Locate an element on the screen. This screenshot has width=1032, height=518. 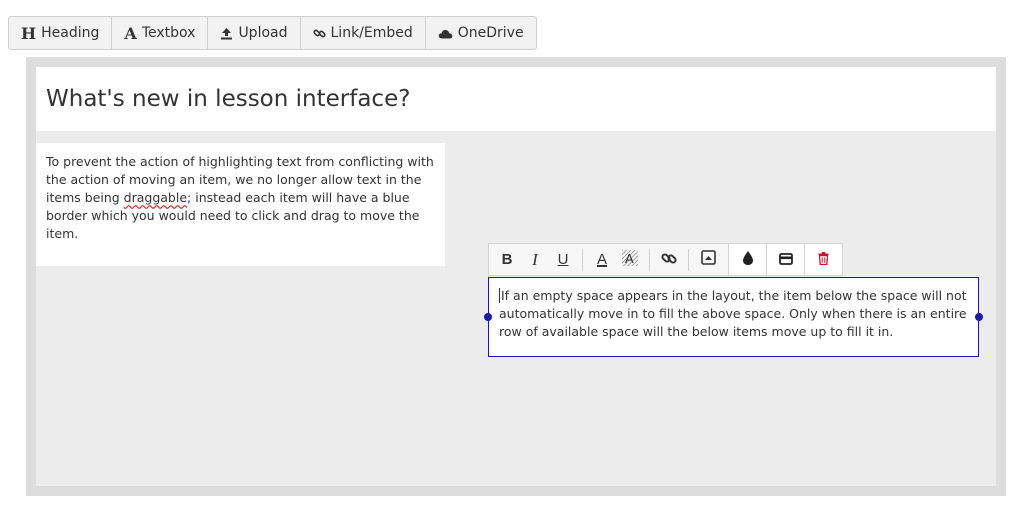
highlight-icon: A is located at coordinates (630, 259).